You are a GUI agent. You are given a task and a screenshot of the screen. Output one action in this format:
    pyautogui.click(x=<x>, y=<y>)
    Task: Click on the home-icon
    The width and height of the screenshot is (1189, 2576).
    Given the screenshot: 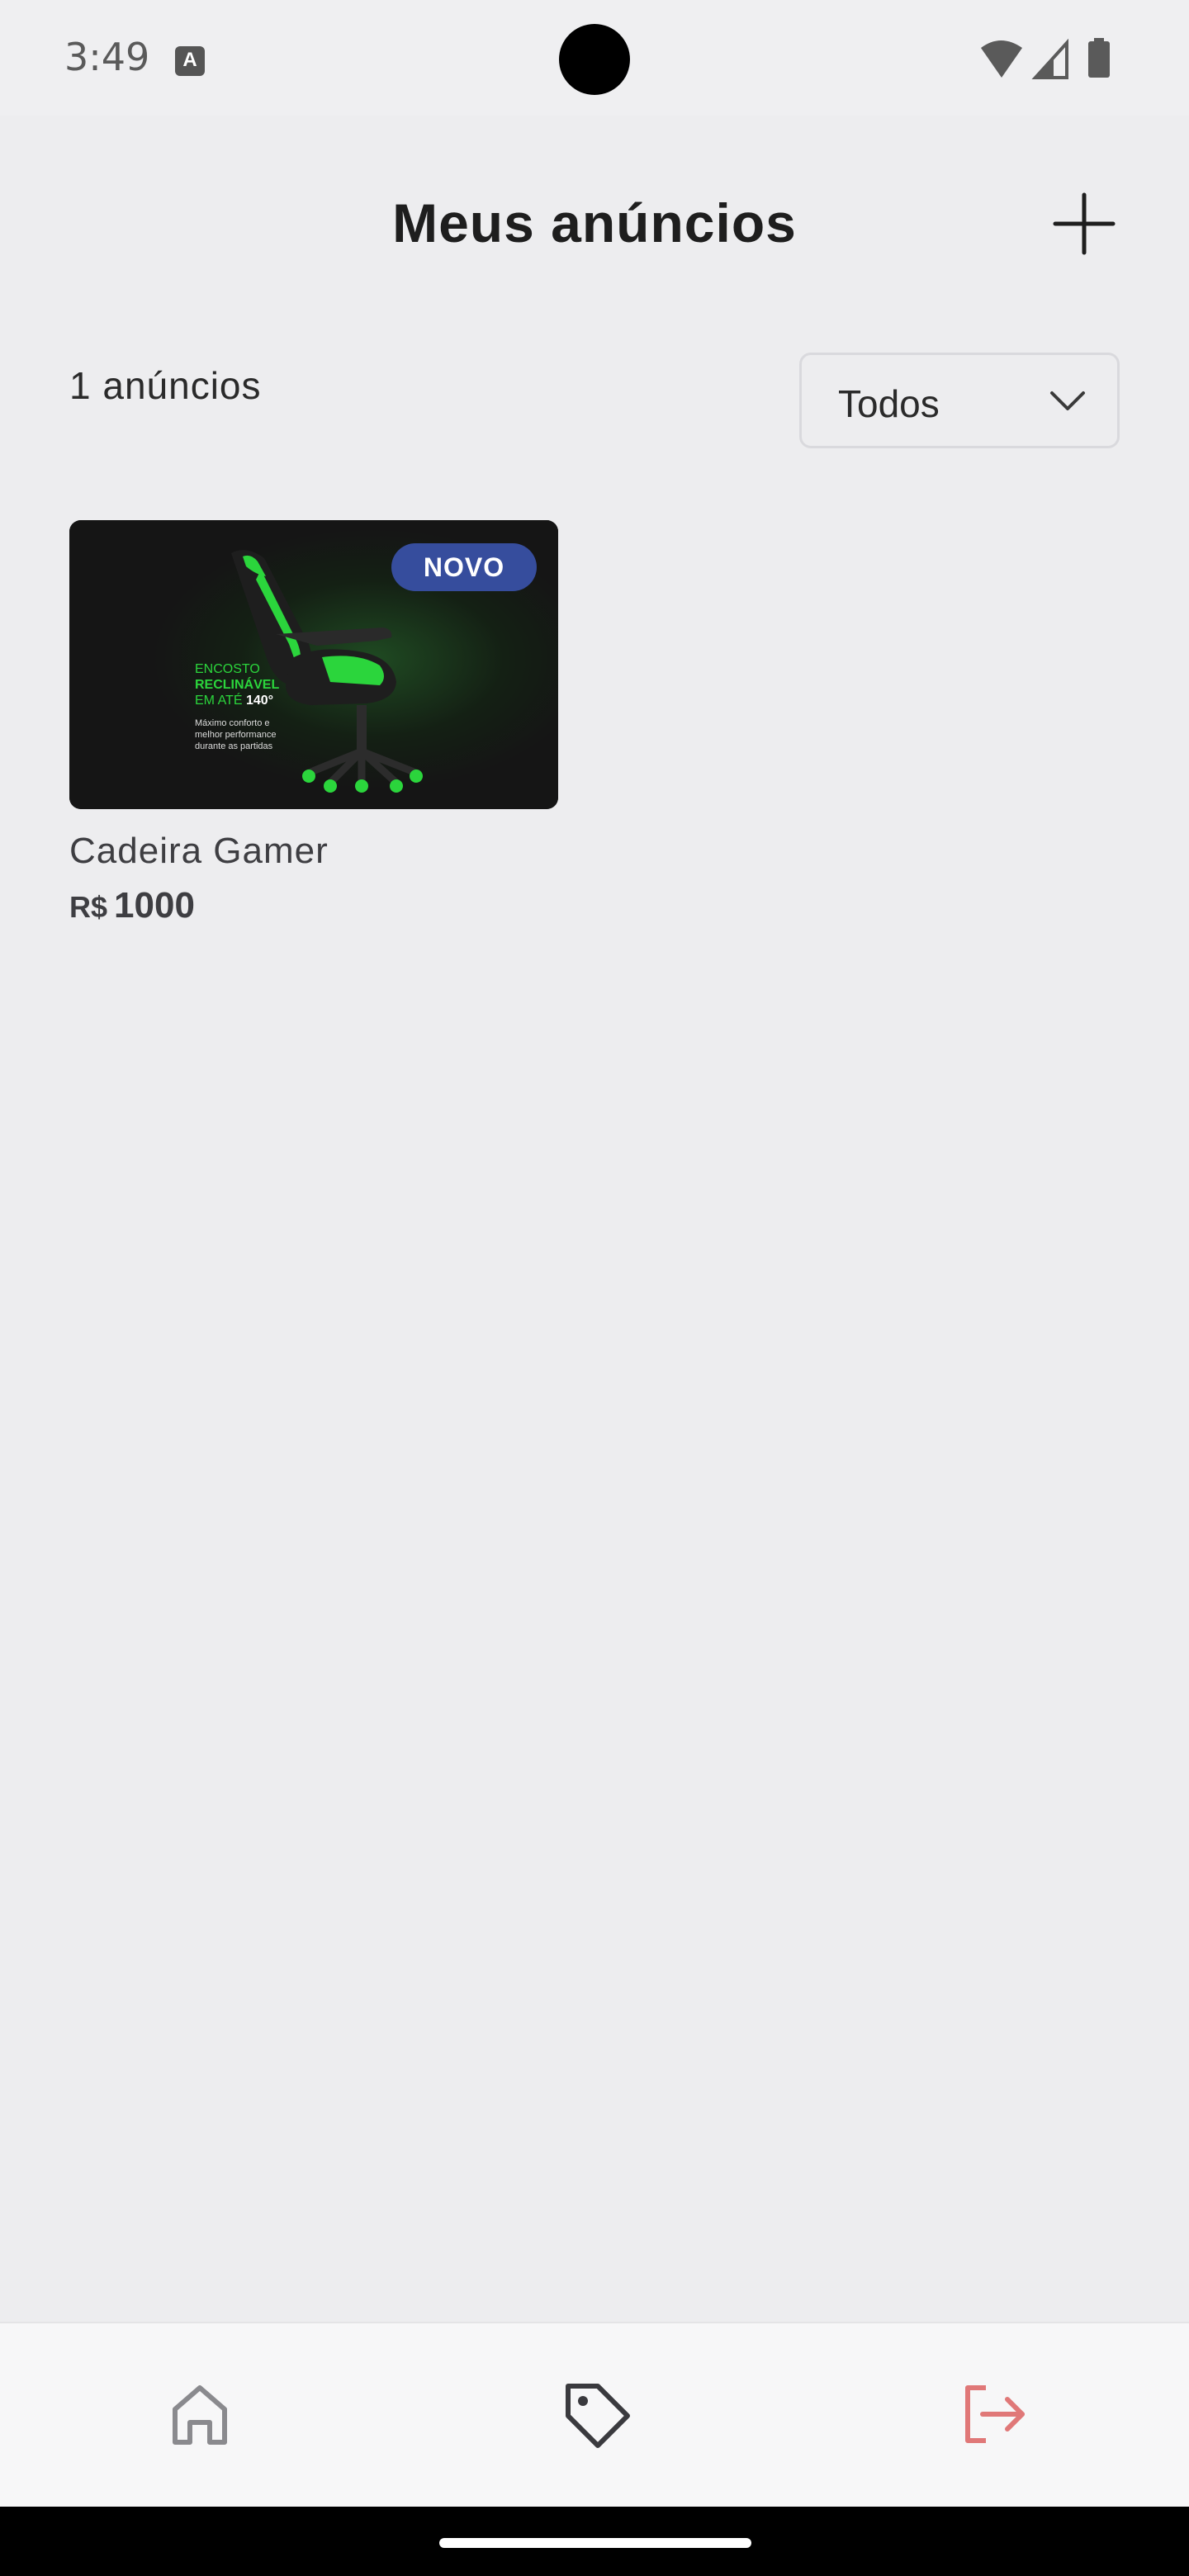 What is the action you would take?
    pyautogui.click(x=200, y=2415)
    